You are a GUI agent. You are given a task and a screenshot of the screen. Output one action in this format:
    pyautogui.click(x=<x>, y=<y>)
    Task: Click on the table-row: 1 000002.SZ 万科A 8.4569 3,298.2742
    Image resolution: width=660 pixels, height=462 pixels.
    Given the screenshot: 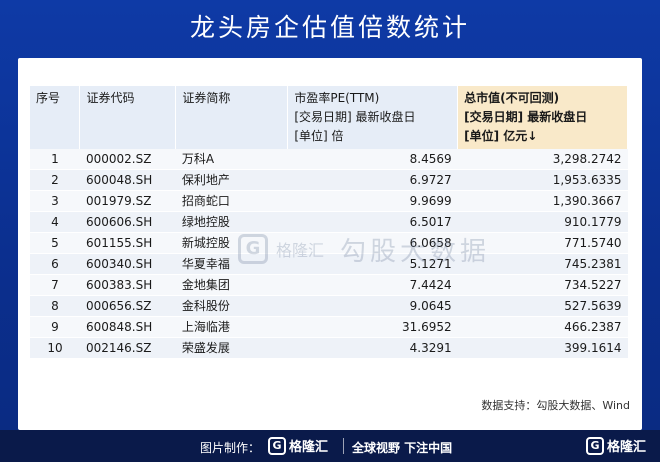 What is the action you would take?
    pyautogui.click(x=329, y=159)
    